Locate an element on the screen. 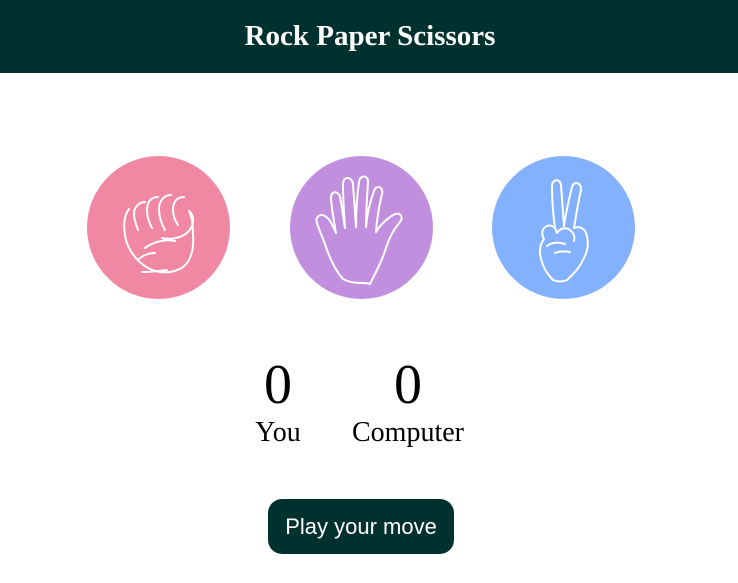  fist-icon is located at coordinates (159, 234).